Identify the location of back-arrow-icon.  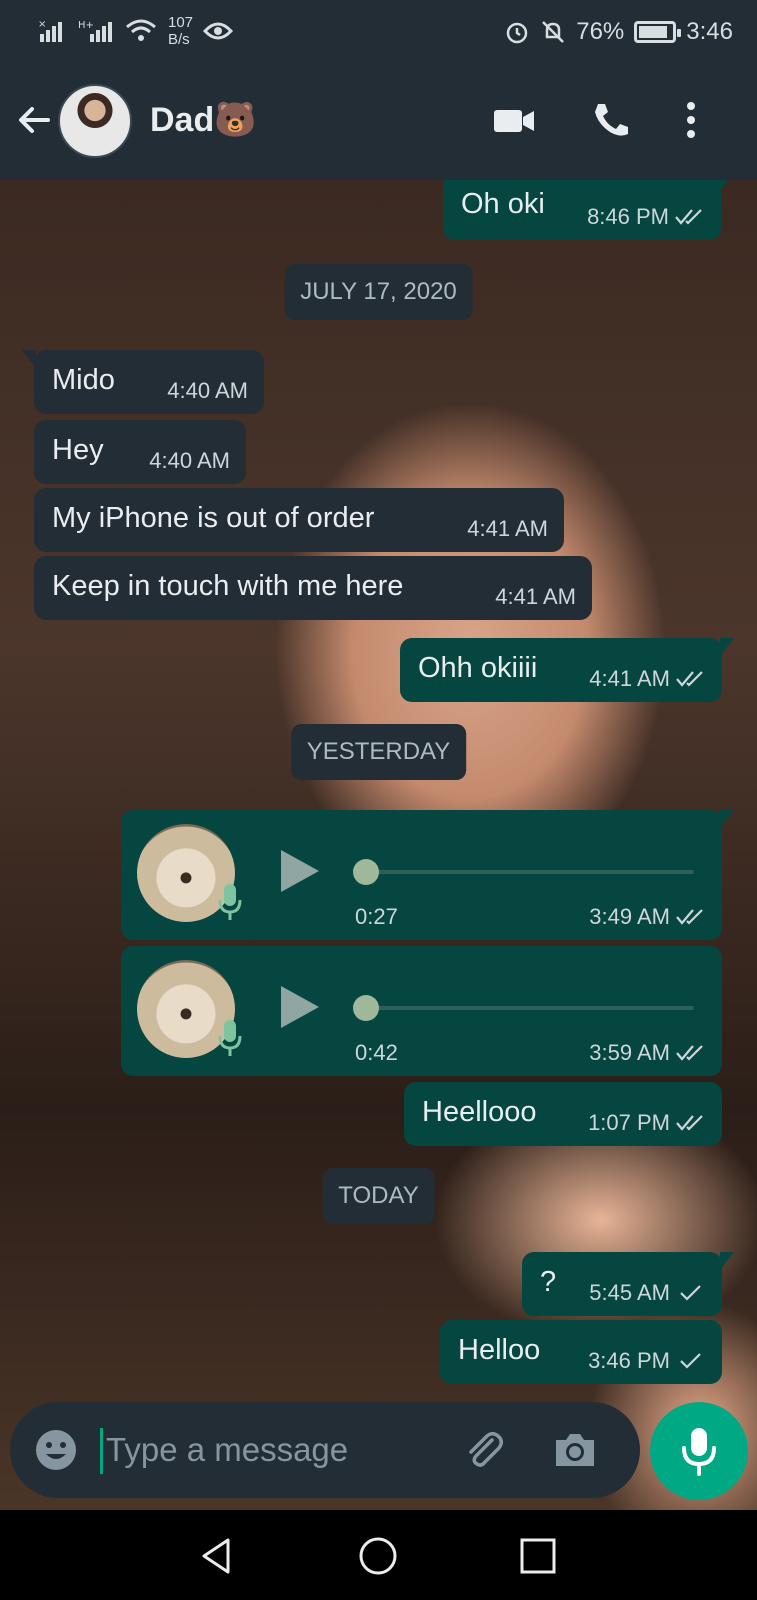
(34, 120).